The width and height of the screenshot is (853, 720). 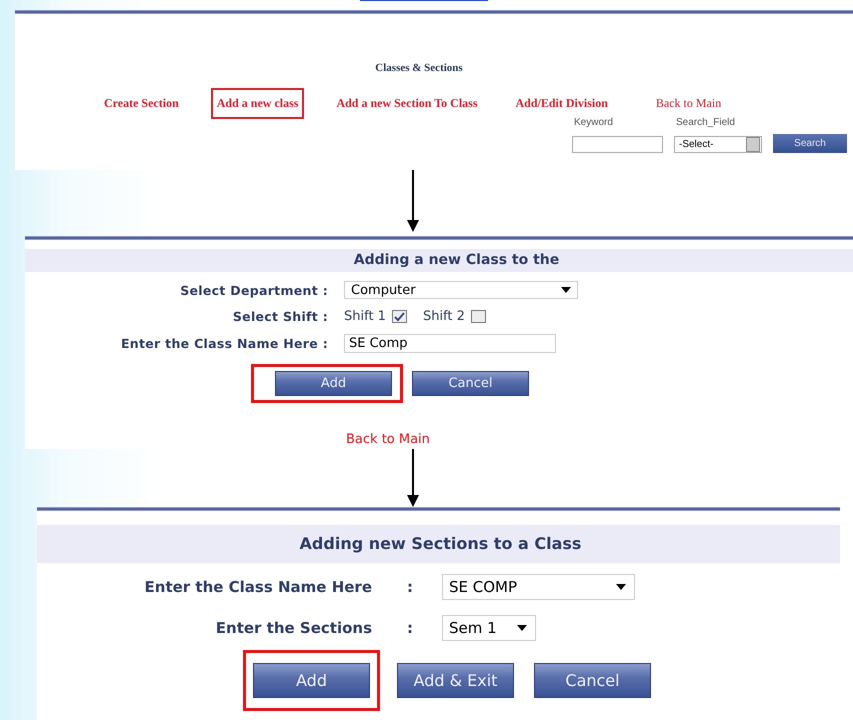 I want to click on form-header: Adding new Sections to a Class, so click(x=438, y=544).